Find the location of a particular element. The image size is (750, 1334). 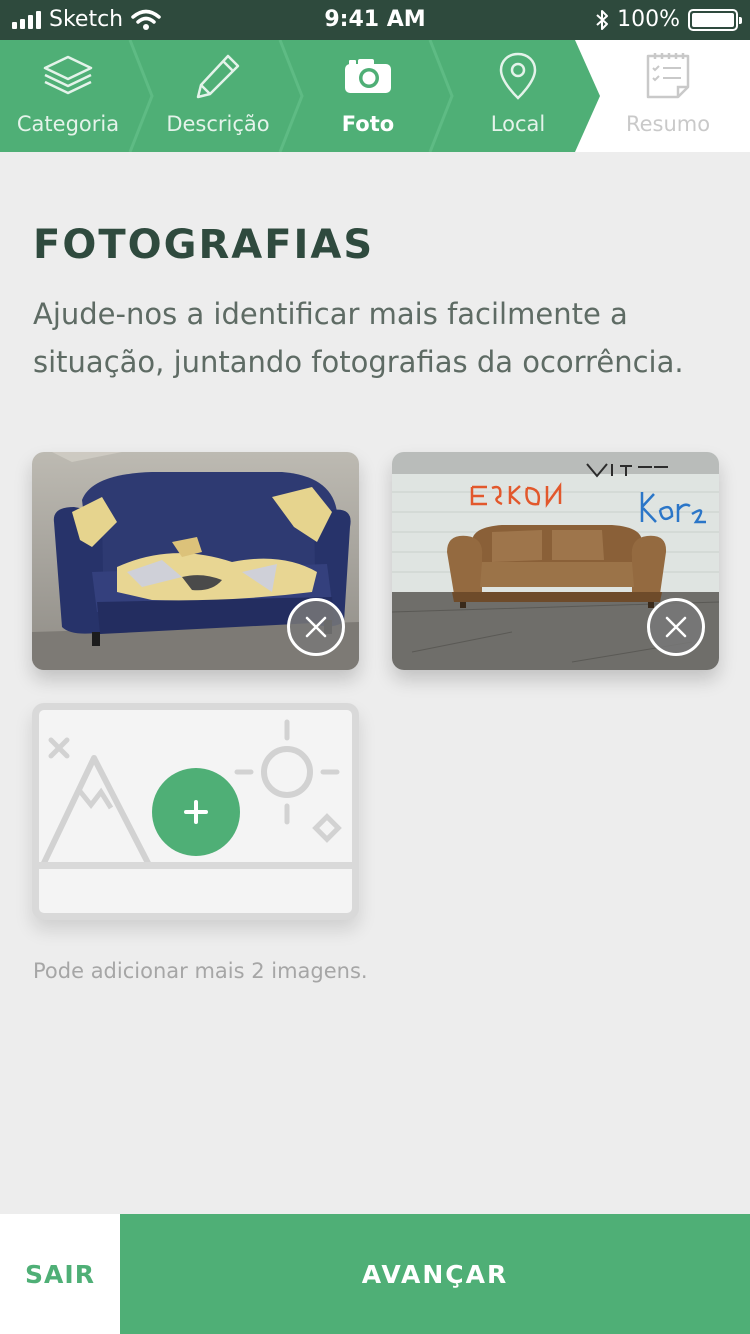

camera-icon is located at coordinates (368, 76).